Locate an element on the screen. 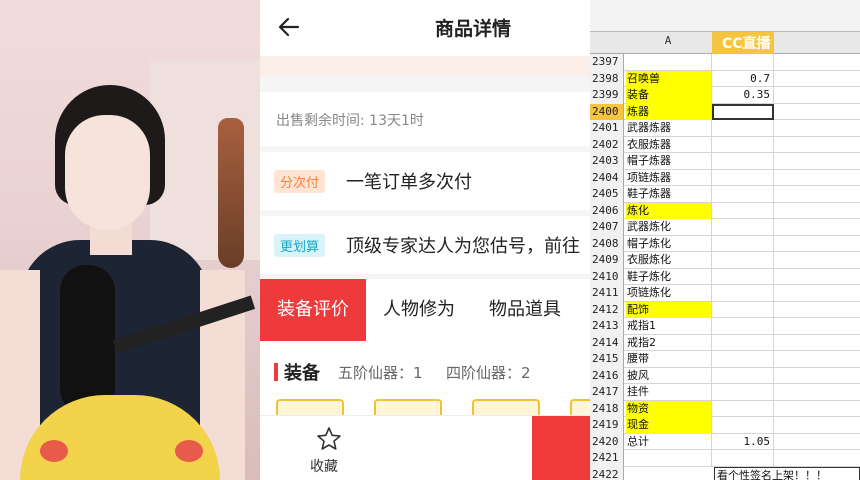 Image resolution: width=860 pixels, height=480 pixels. cell-a: 鞋子炼器 is located at coordinates (669, 194).